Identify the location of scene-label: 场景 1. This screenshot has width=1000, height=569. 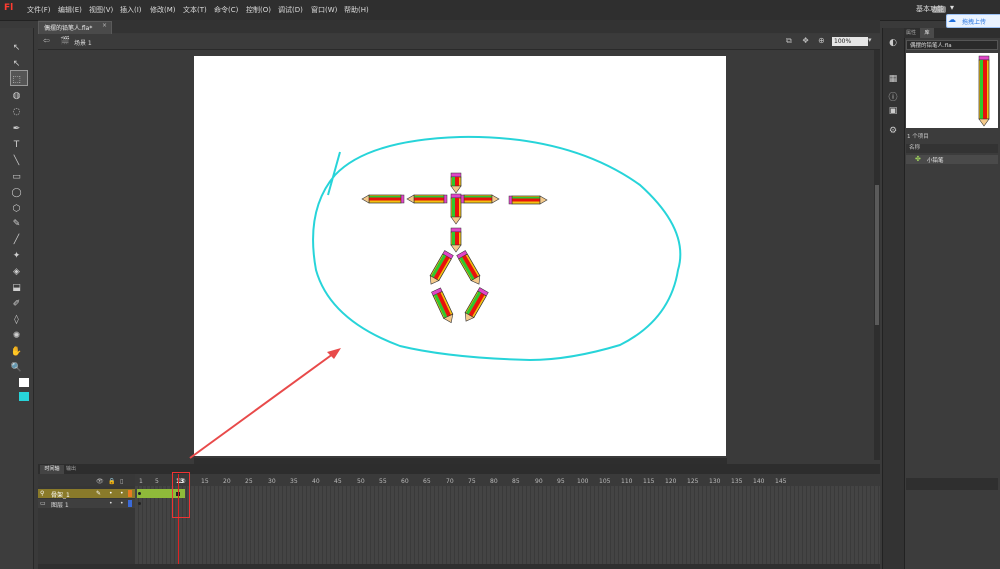
(83, 42).